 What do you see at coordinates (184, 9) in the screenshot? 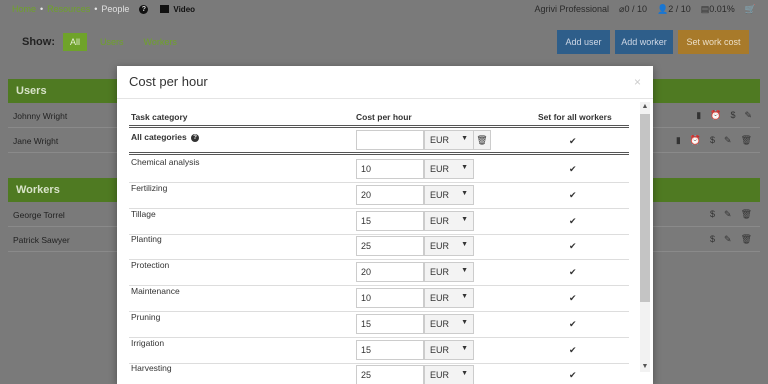
I see `video-link: Video` at bounding box center [184, 9].